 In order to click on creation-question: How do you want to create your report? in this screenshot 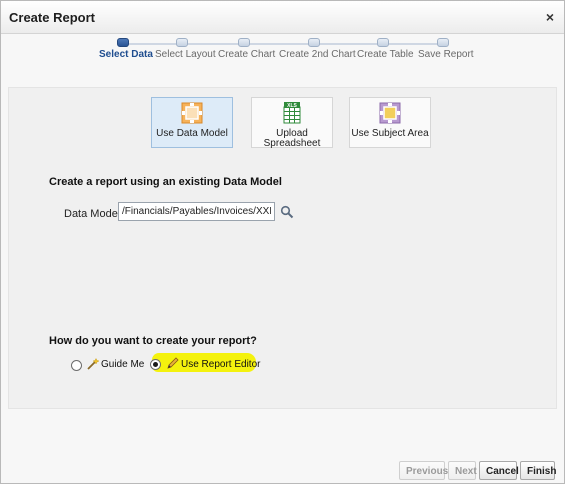, I will do `click(153, 341)`.